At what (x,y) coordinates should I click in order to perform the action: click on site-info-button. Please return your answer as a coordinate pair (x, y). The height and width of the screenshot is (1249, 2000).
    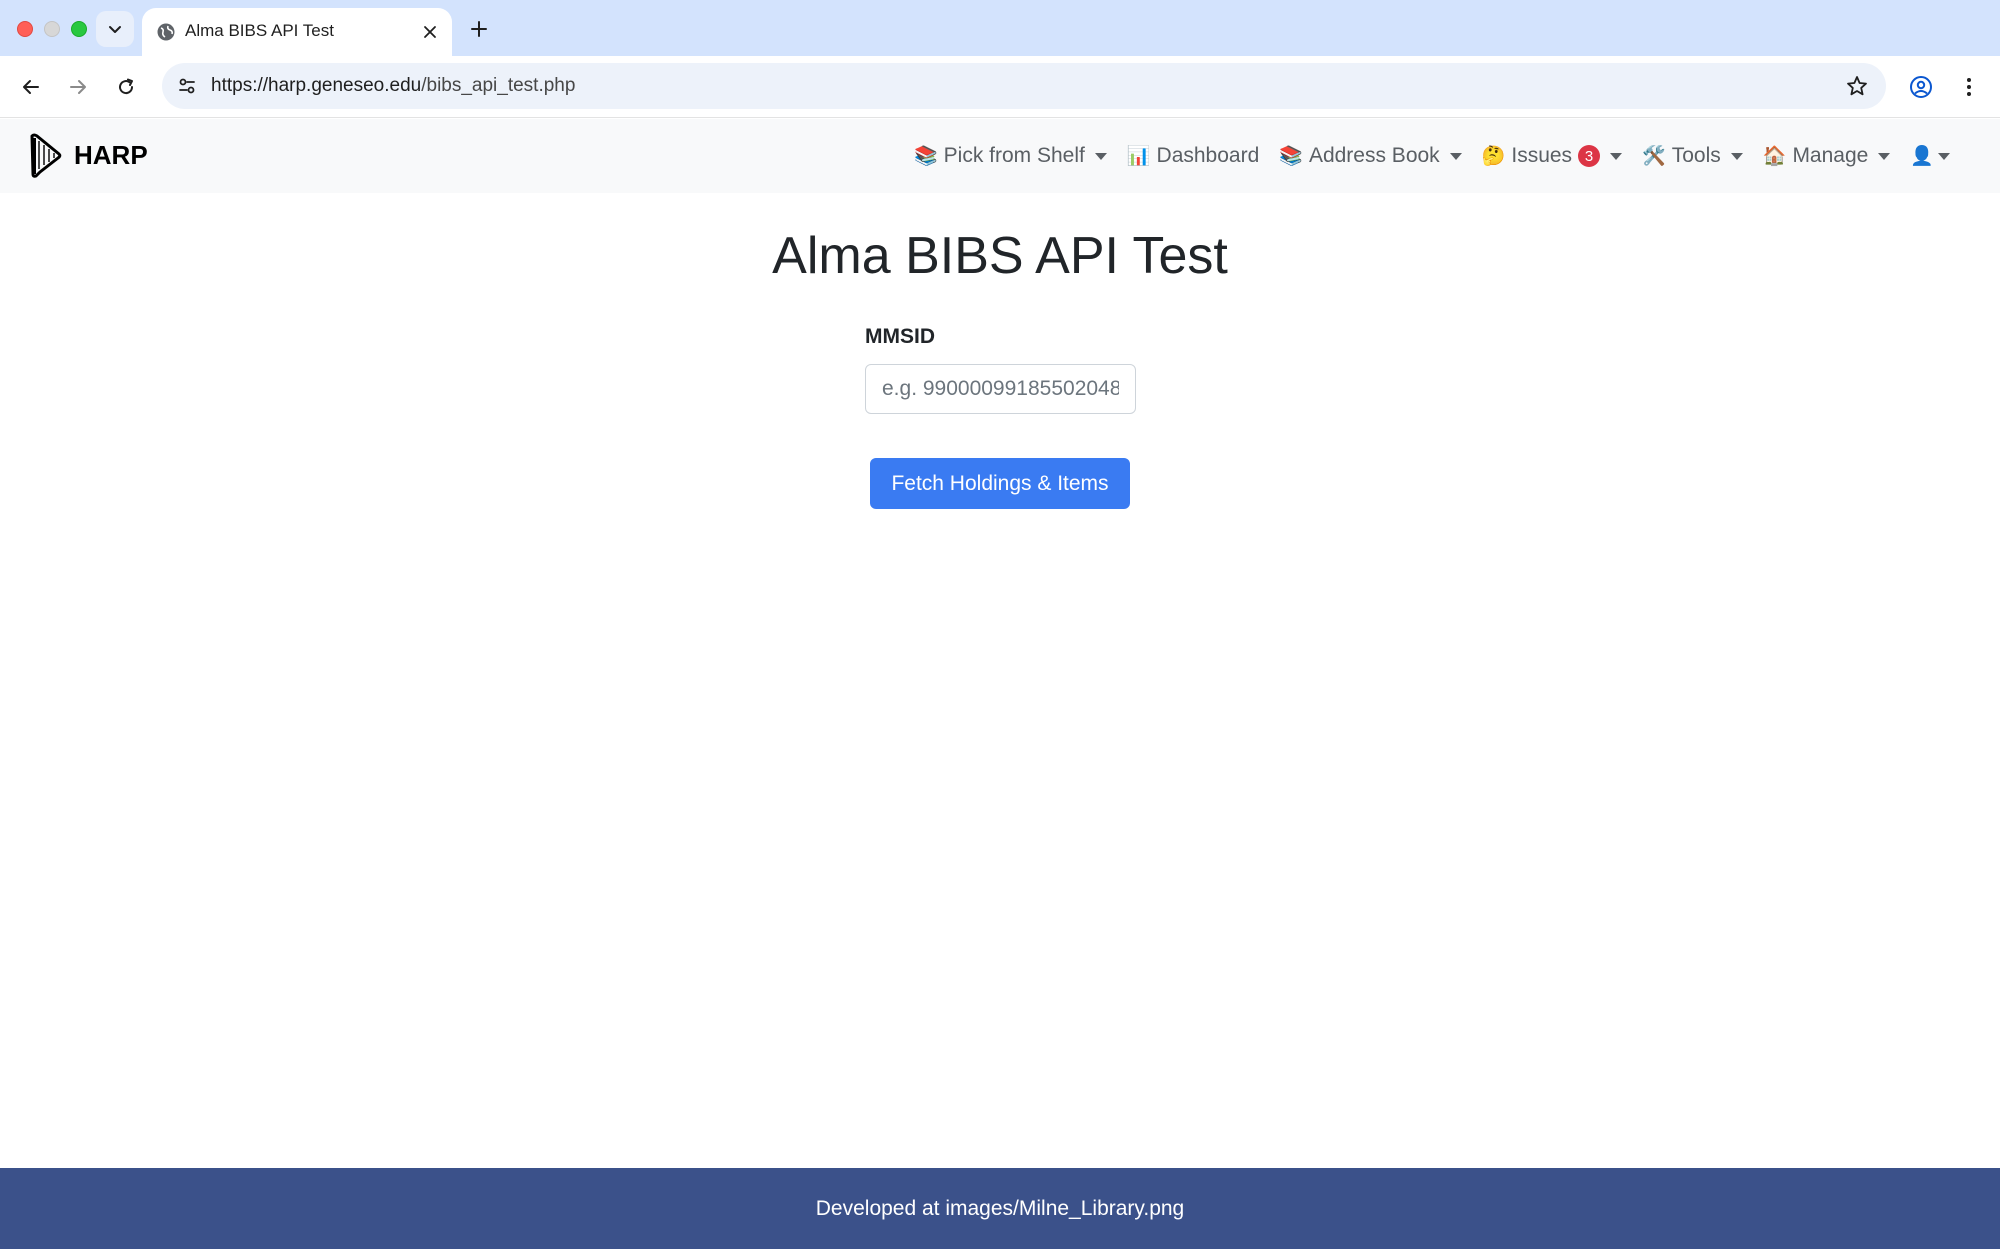
    Looking at the image, I should click on (187, 86).